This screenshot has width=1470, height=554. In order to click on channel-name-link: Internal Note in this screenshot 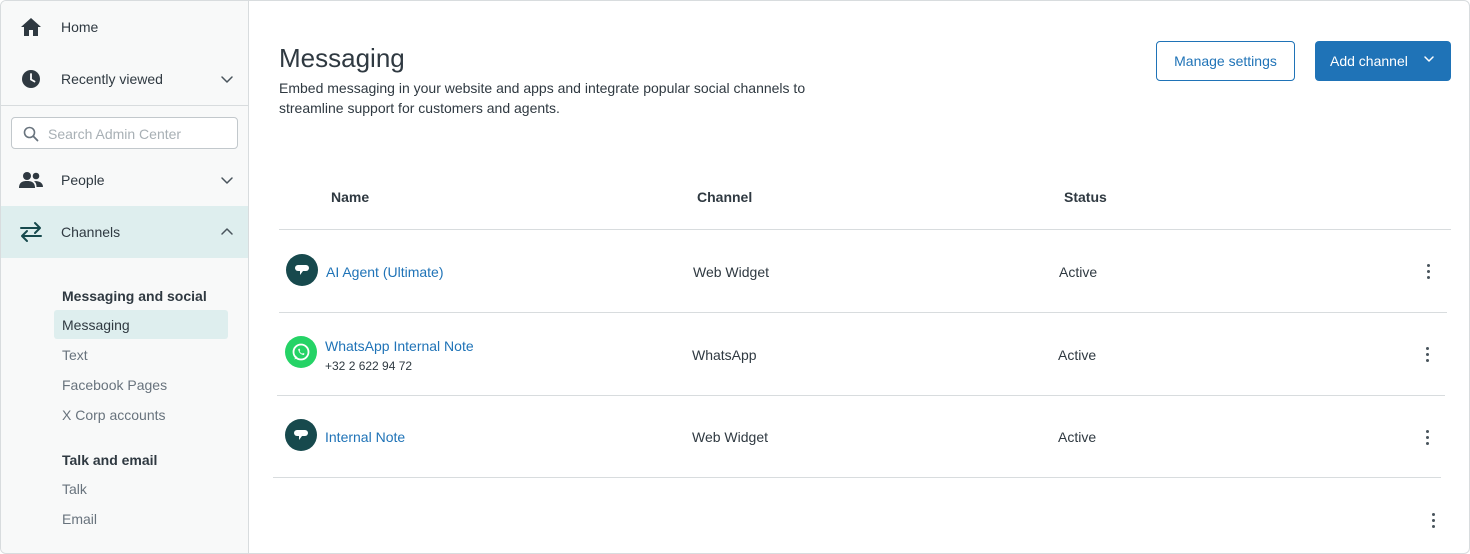, I will do `click(365, 437)`.